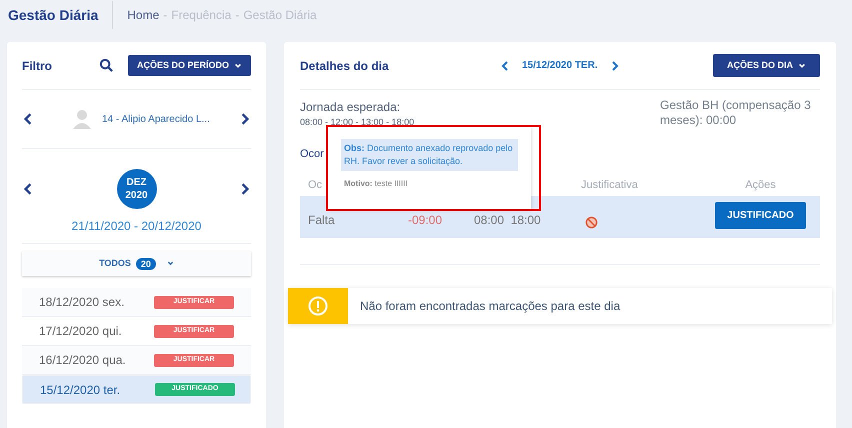 This screenshot has width=852, height=428. Describe the element at coordinates (429, 155) in the screenshot. I see `observation-note: Obs: Documento anexado reprovado pelo RH. Favor rever a solicitação.` at that location.